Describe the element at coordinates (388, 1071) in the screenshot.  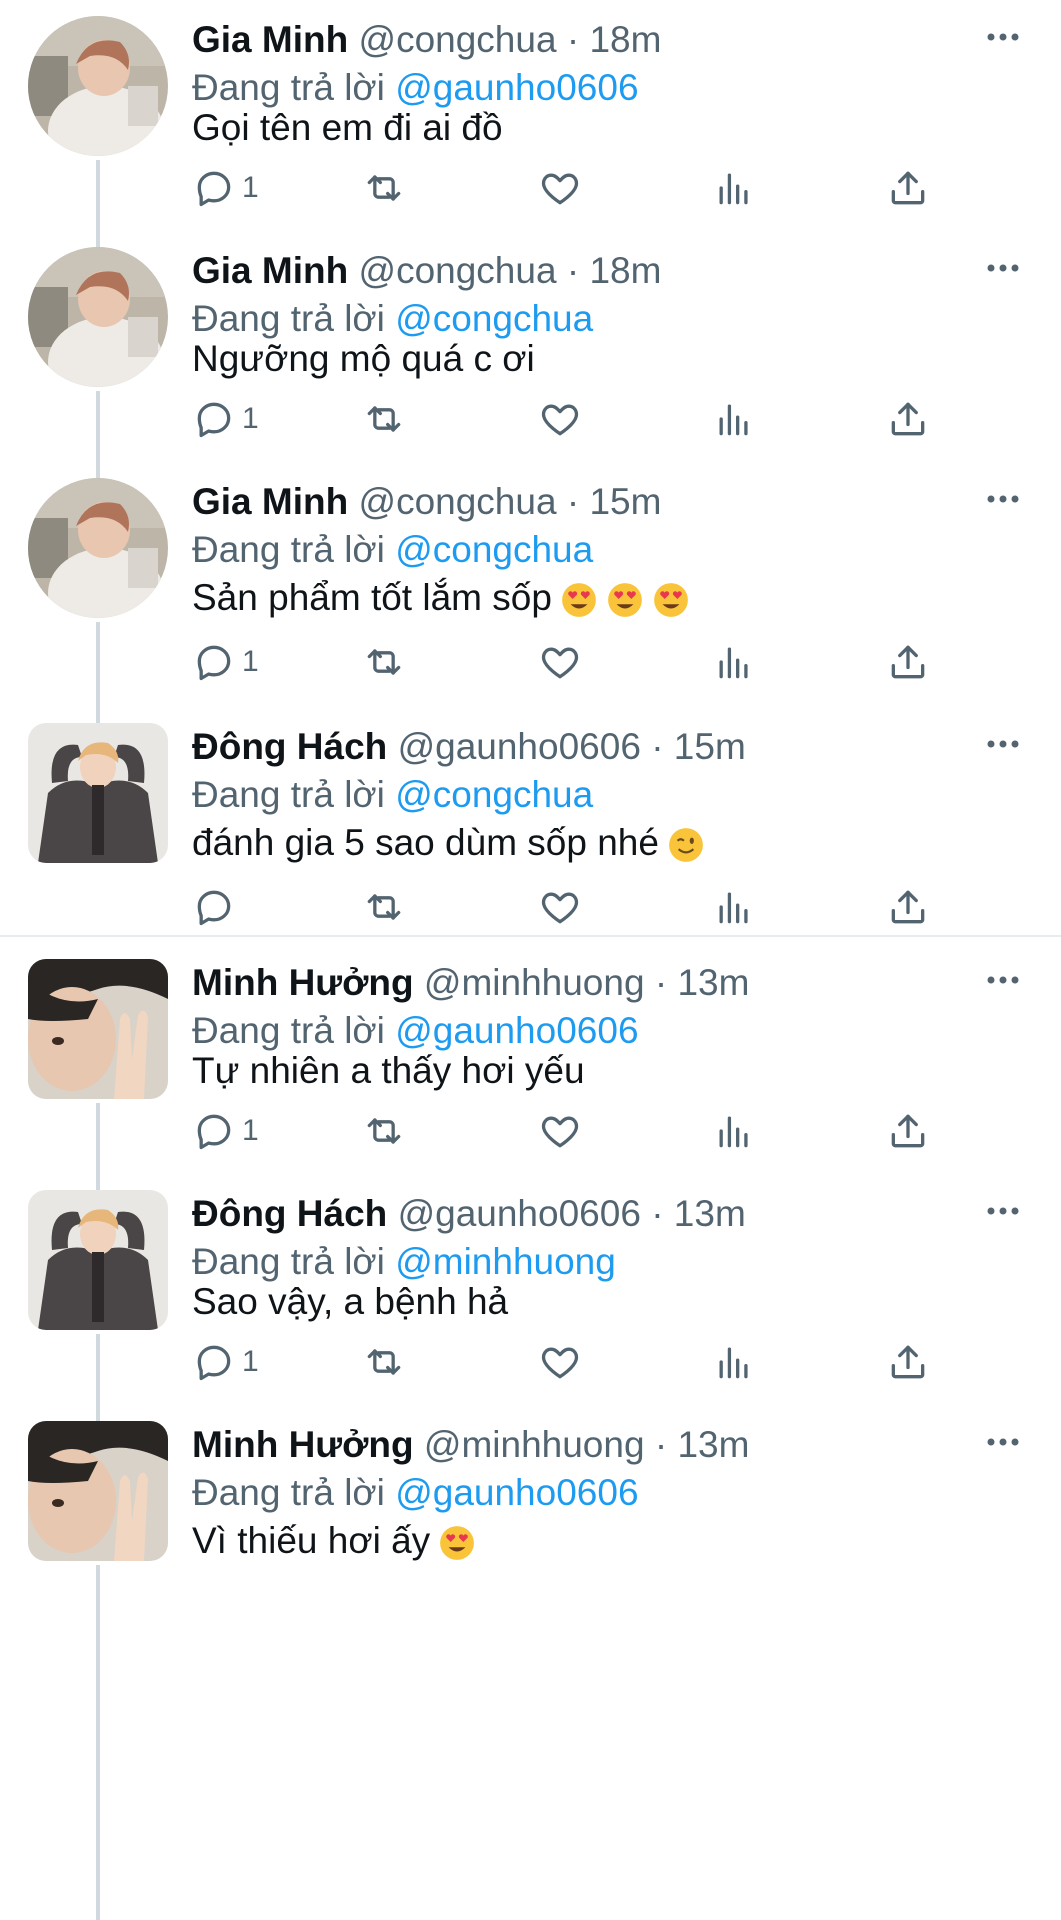
I see `tweet-text: Tự nhiên a thấy hơi yếu` at that location.